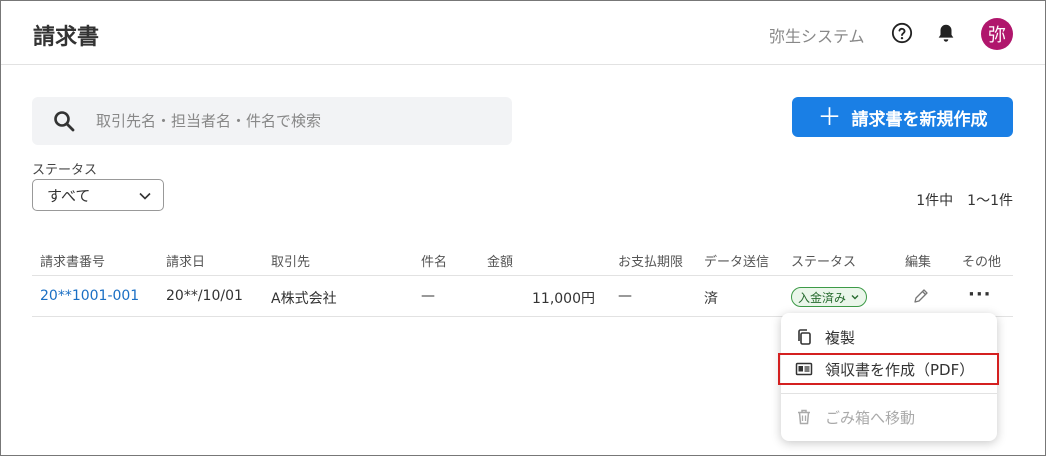 This screenshot has height=456, width=1046. What do you see at coordinates (829, 117) in the screenshot?
I see `plus-icon: ＋` at bounding box center [829, 117].